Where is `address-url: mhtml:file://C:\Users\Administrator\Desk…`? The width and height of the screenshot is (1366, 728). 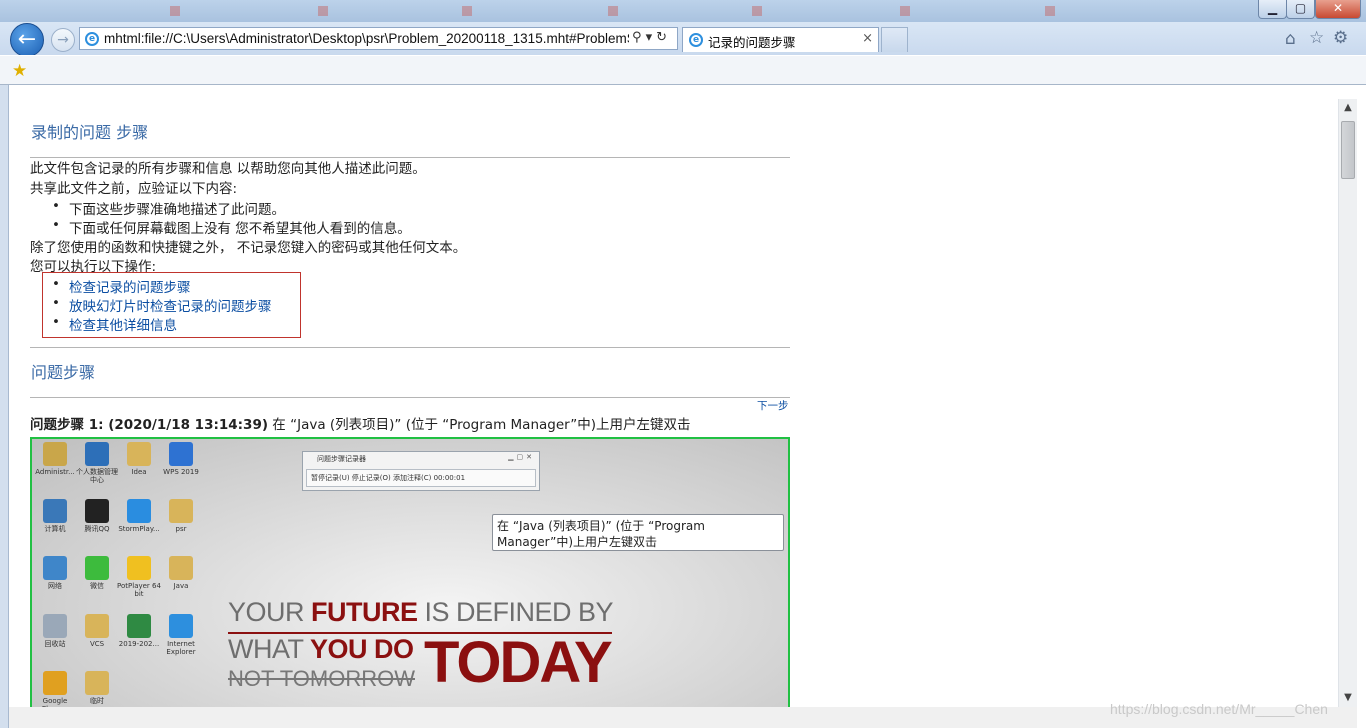 address-url: mhtml:file://C:\Users\Administrator\Desk… is located at coordinates (366, 38).